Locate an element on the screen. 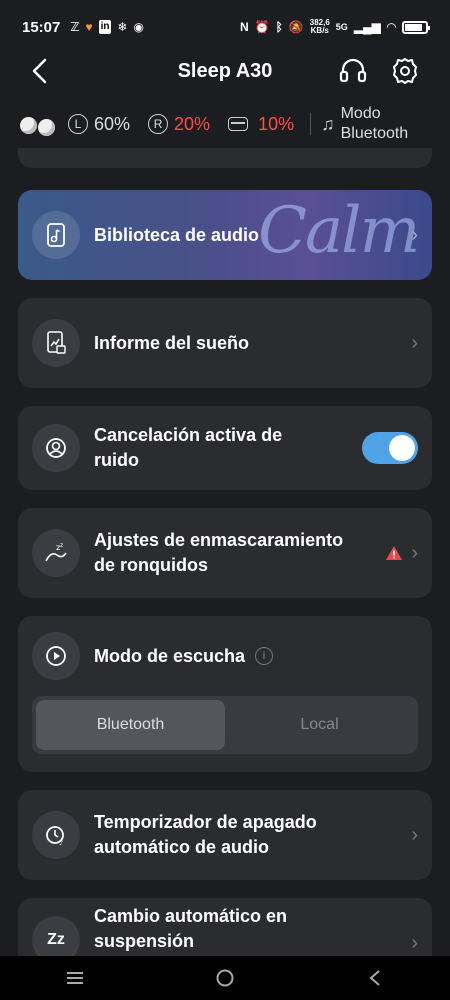 The height and width of the screenshot is (1000, 450). left-earbud-battery: L 60% is located at coordinates (99, 124).